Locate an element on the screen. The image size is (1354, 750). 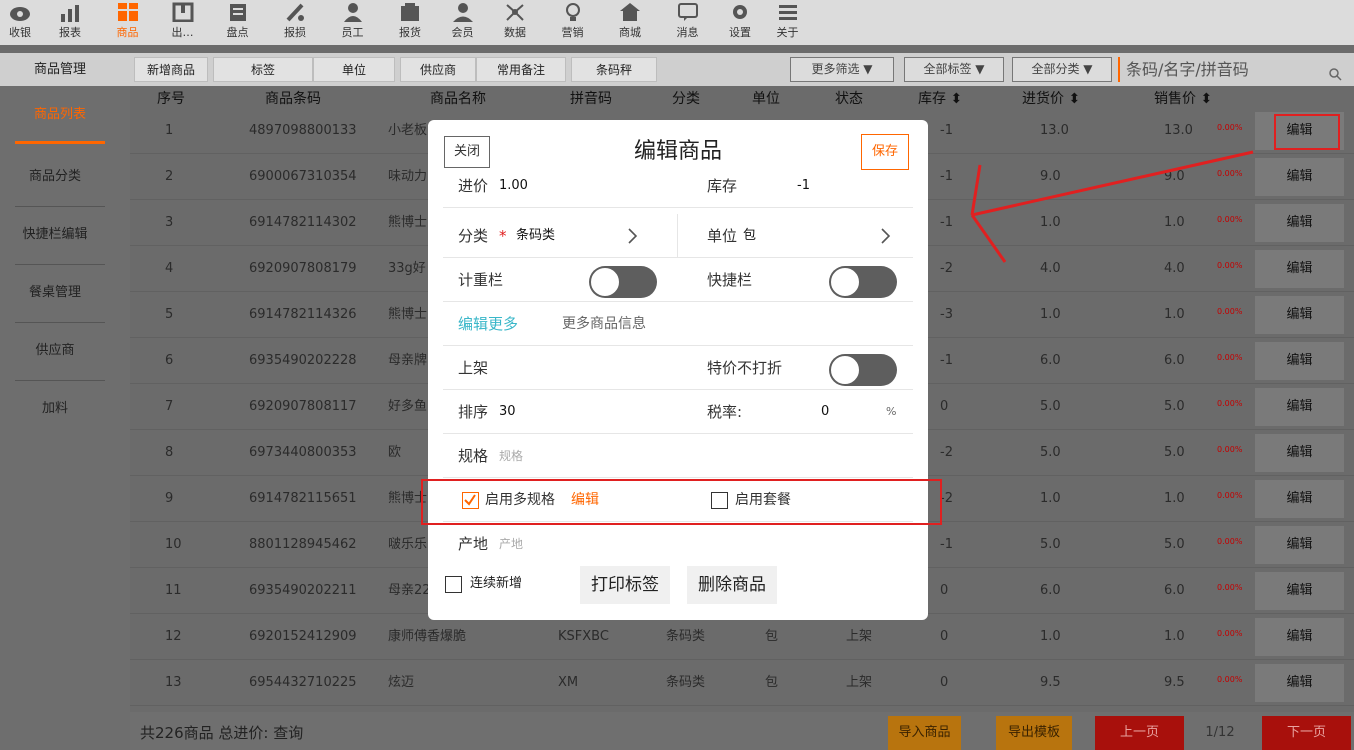
unit-button: 单位 is located at coordinates (354, 69).